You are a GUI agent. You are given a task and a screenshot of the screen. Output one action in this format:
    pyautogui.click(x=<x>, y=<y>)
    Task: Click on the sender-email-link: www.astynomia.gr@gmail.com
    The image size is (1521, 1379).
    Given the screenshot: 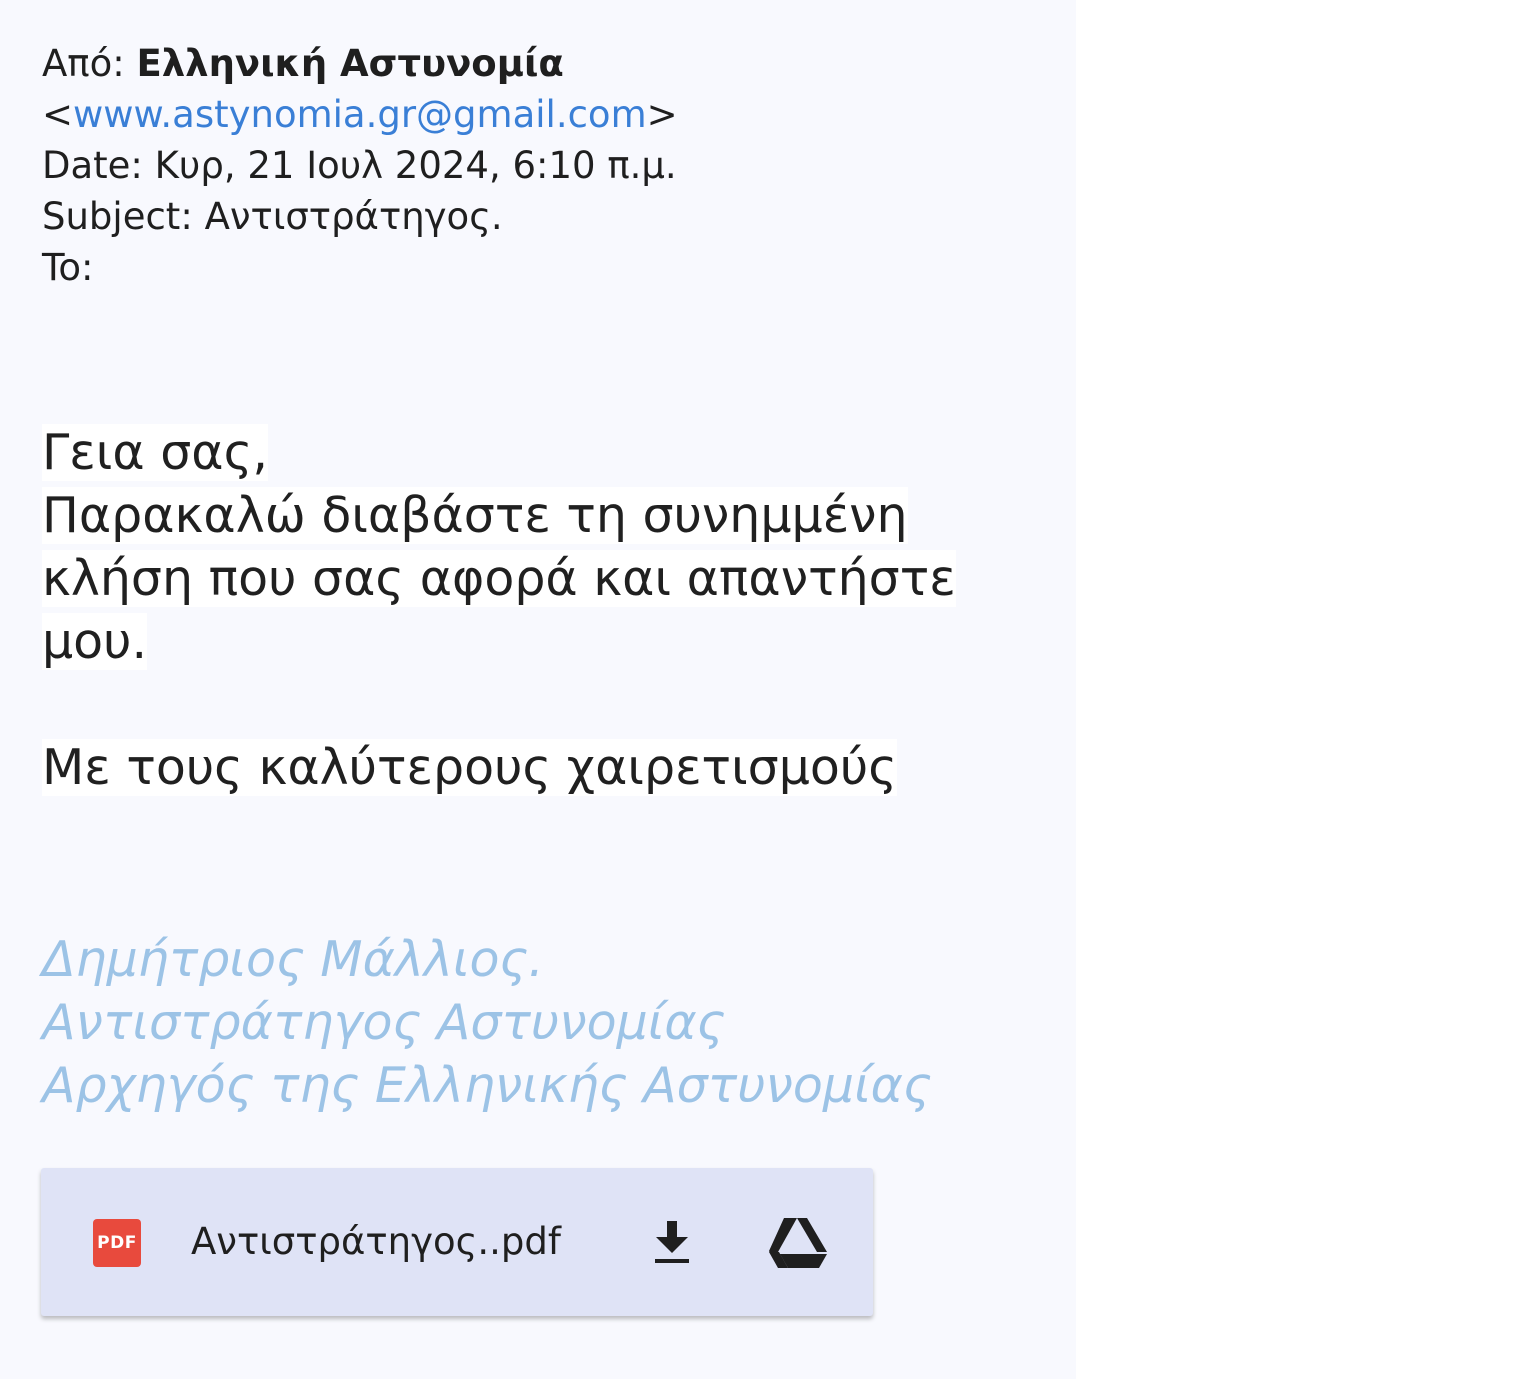 What is the action you would take?
    pyautogui.click(x=360, y=114)
    